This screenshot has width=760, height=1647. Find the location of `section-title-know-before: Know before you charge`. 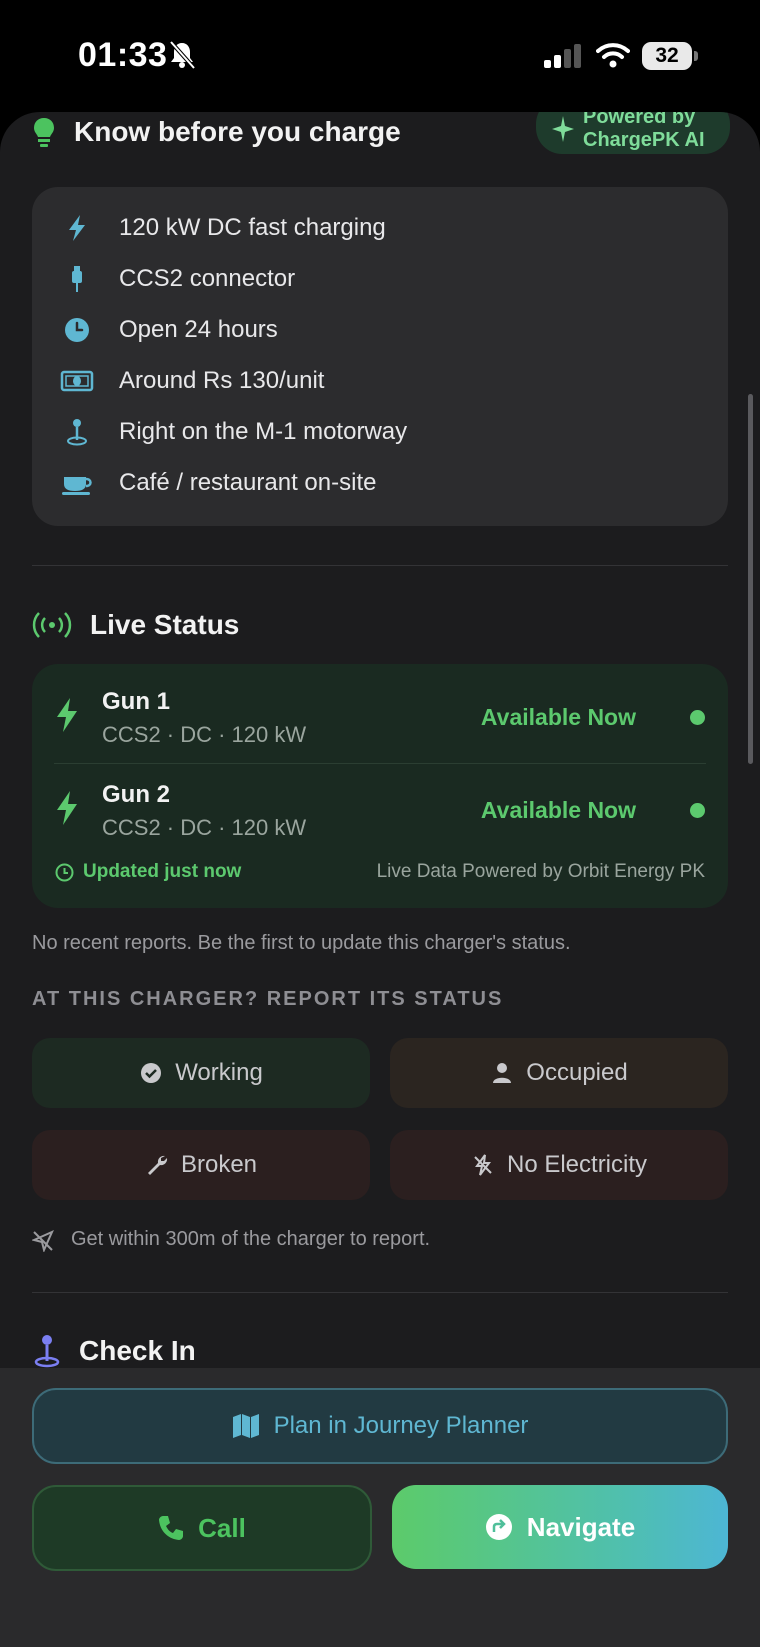

section-title-know-before: Know before you charge is located at coordinates (237, 131).